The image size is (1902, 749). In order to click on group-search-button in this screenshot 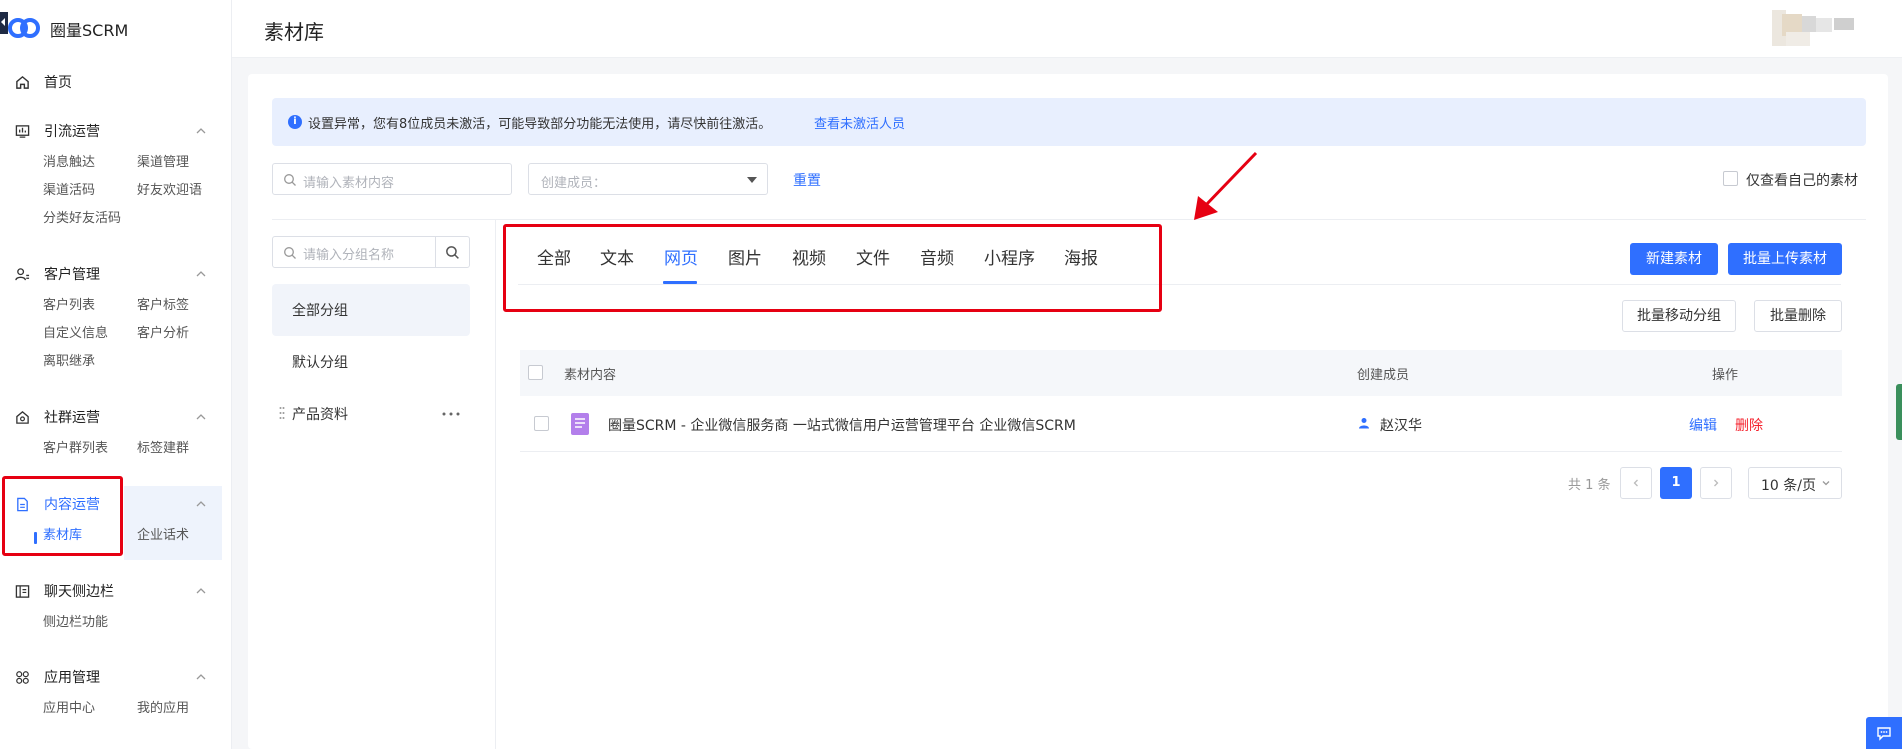, I will do `click(452, 252)`.